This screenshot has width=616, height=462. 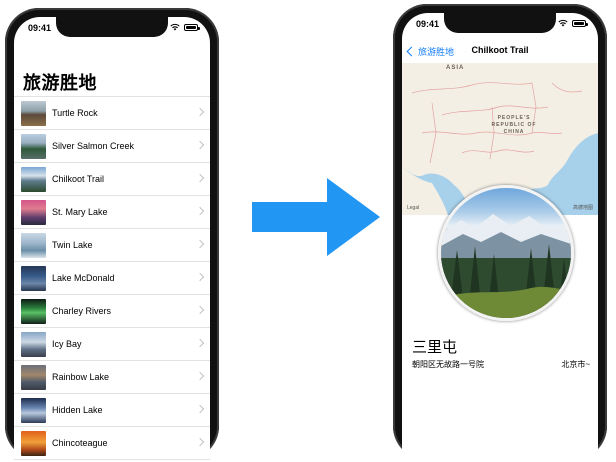 I want to click on list-item-label: Charley Rivers, so click(x=82, y=311).